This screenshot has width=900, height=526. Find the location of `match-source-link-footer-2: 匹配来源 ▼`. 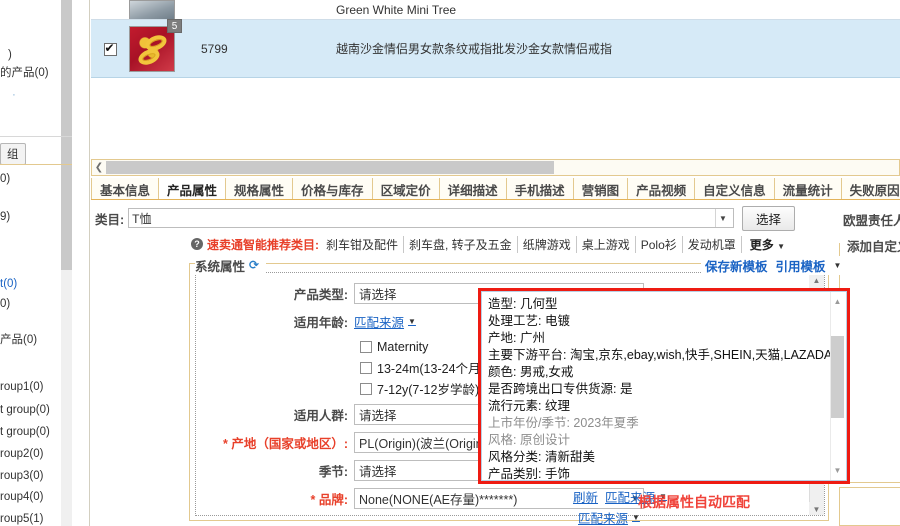

match-source-link-footer-2: 匹配来源 ▼ is located at coordinates (609, 517).